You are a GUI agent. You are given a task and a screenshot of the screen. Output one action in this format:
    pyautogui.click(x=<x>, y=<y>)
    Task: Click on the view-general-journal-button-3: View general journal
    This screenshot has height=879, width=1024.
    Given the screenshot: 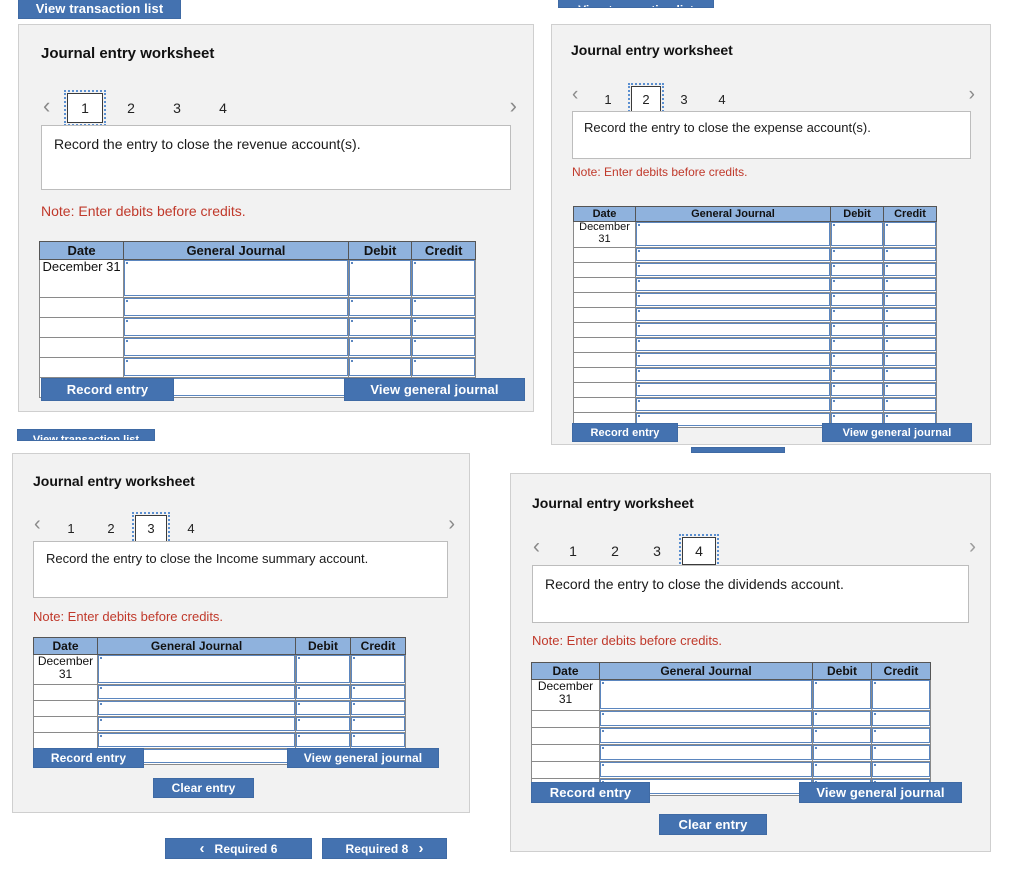 What is the action you would take?
    pyautogui.click(x=363, y=758)
    